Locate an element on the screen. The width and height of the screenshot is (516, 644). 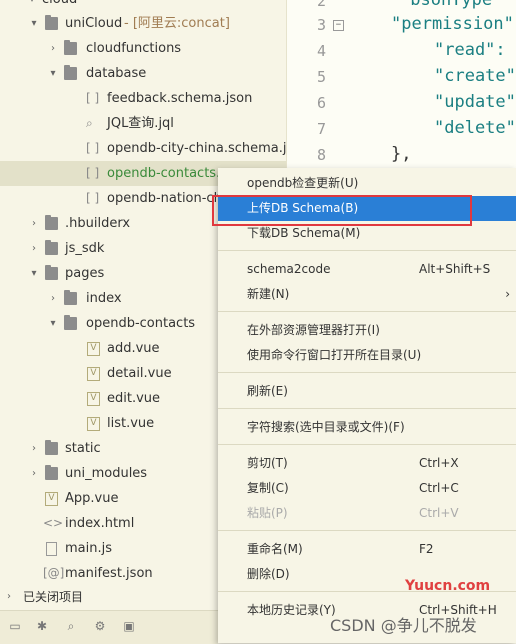
menu-item-shortcut: Ctrl+V is located at coordinates (439, 513).